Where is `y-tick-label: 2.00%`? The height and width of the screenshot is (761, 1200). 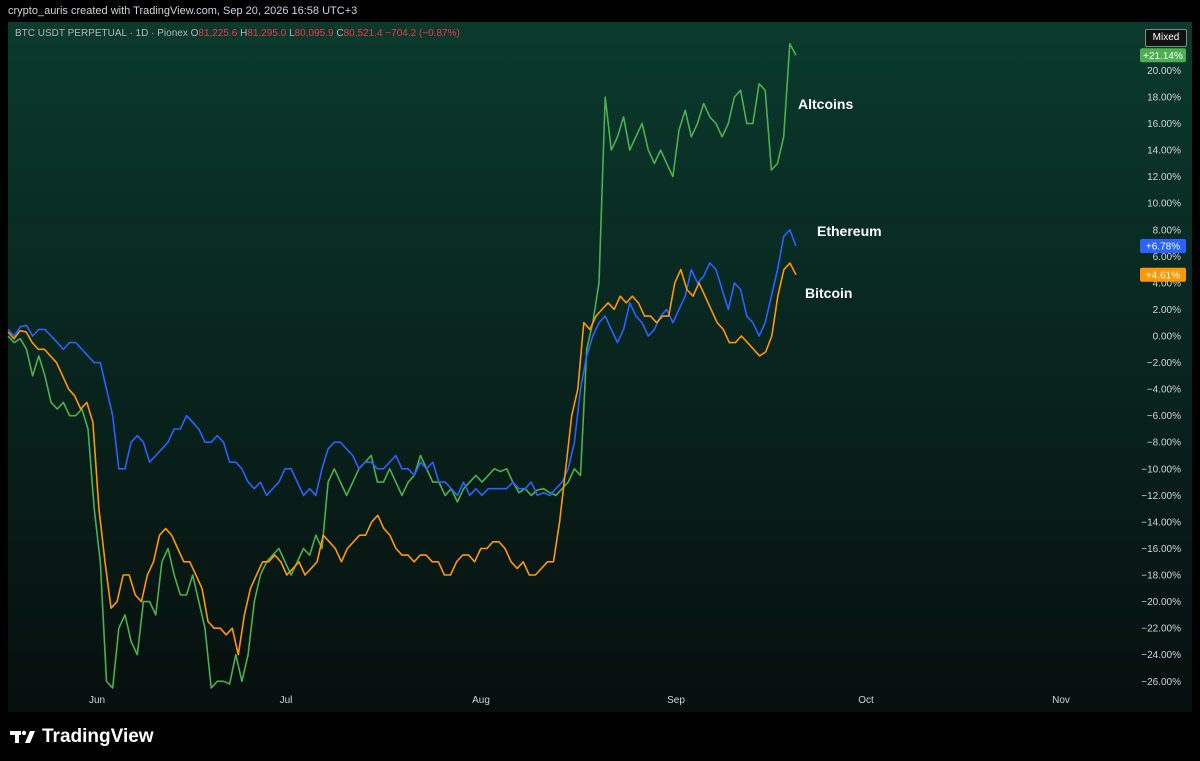
y-tick-label: 2.00% is located at coordinates (1167, 310).